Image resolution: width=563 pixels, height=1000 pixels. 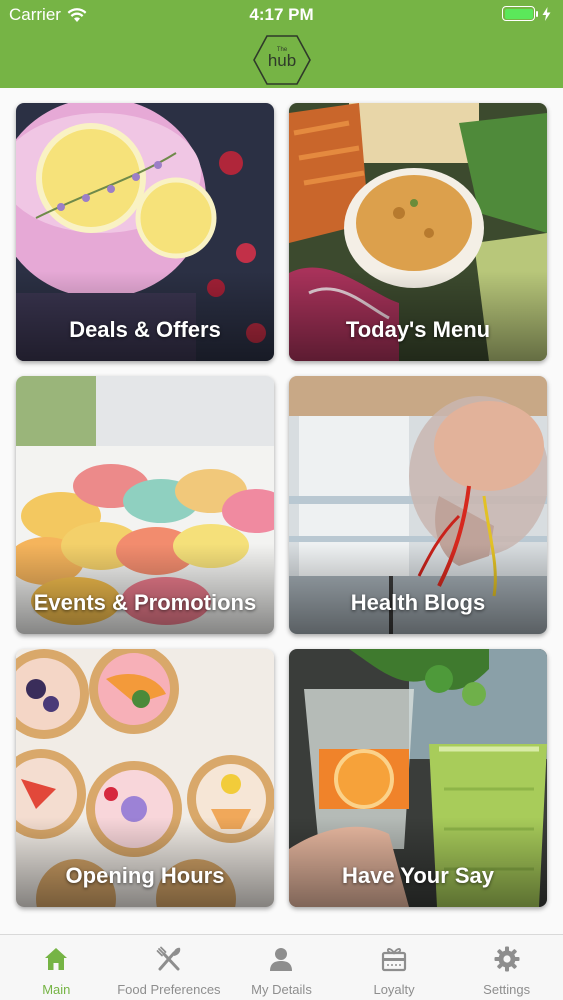 What do you see at coordinates (169, 989) in the screenshot?
I see `tab-label: Food Preferences` at bounding box center [169, 989].